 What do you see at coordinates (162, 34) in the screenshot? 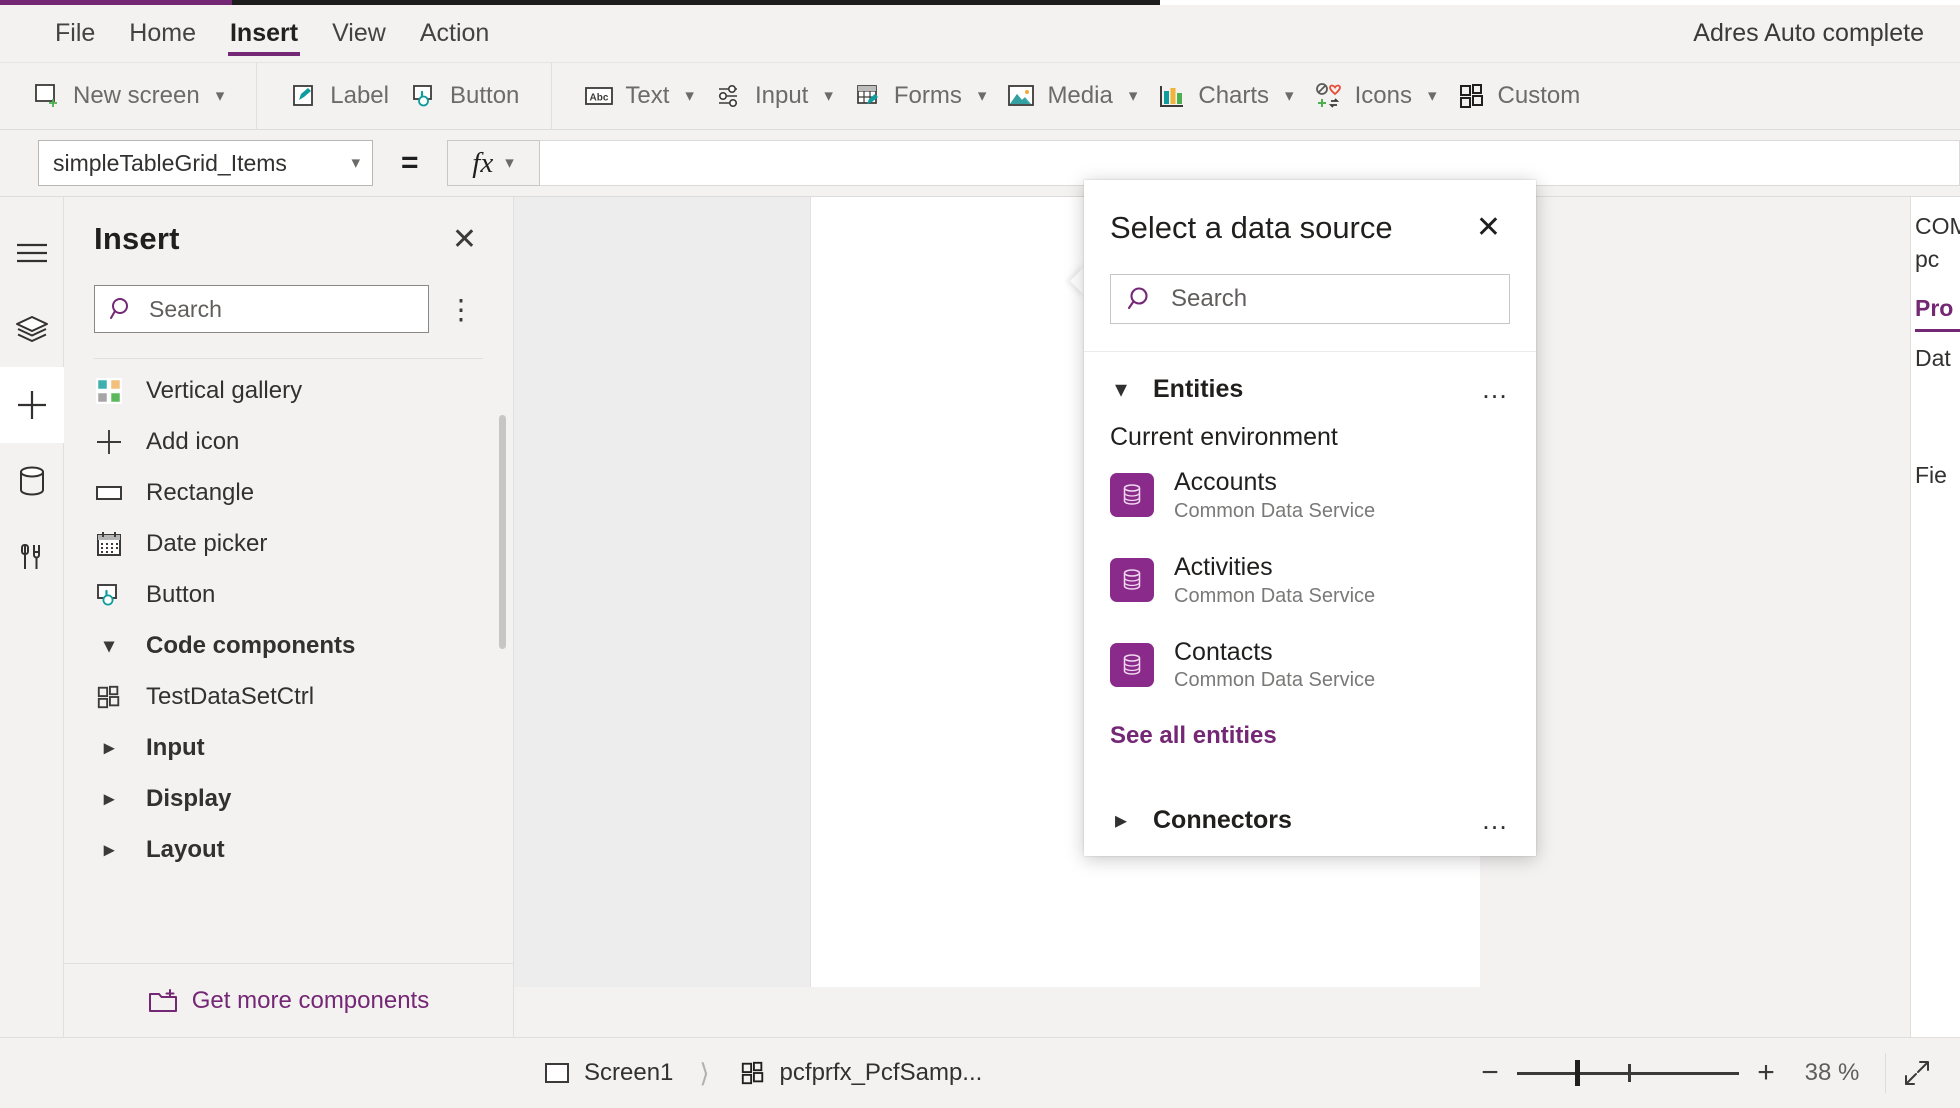
I see `menu-item-home: Home` at bounding box center [162, 34].